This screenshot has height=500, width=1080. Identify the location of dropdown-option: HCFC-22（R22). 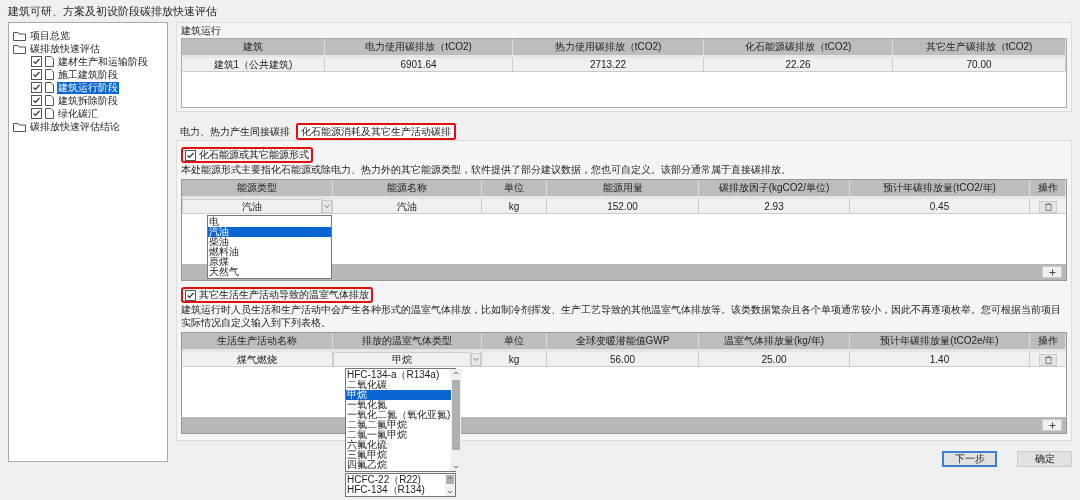
(395, 480).